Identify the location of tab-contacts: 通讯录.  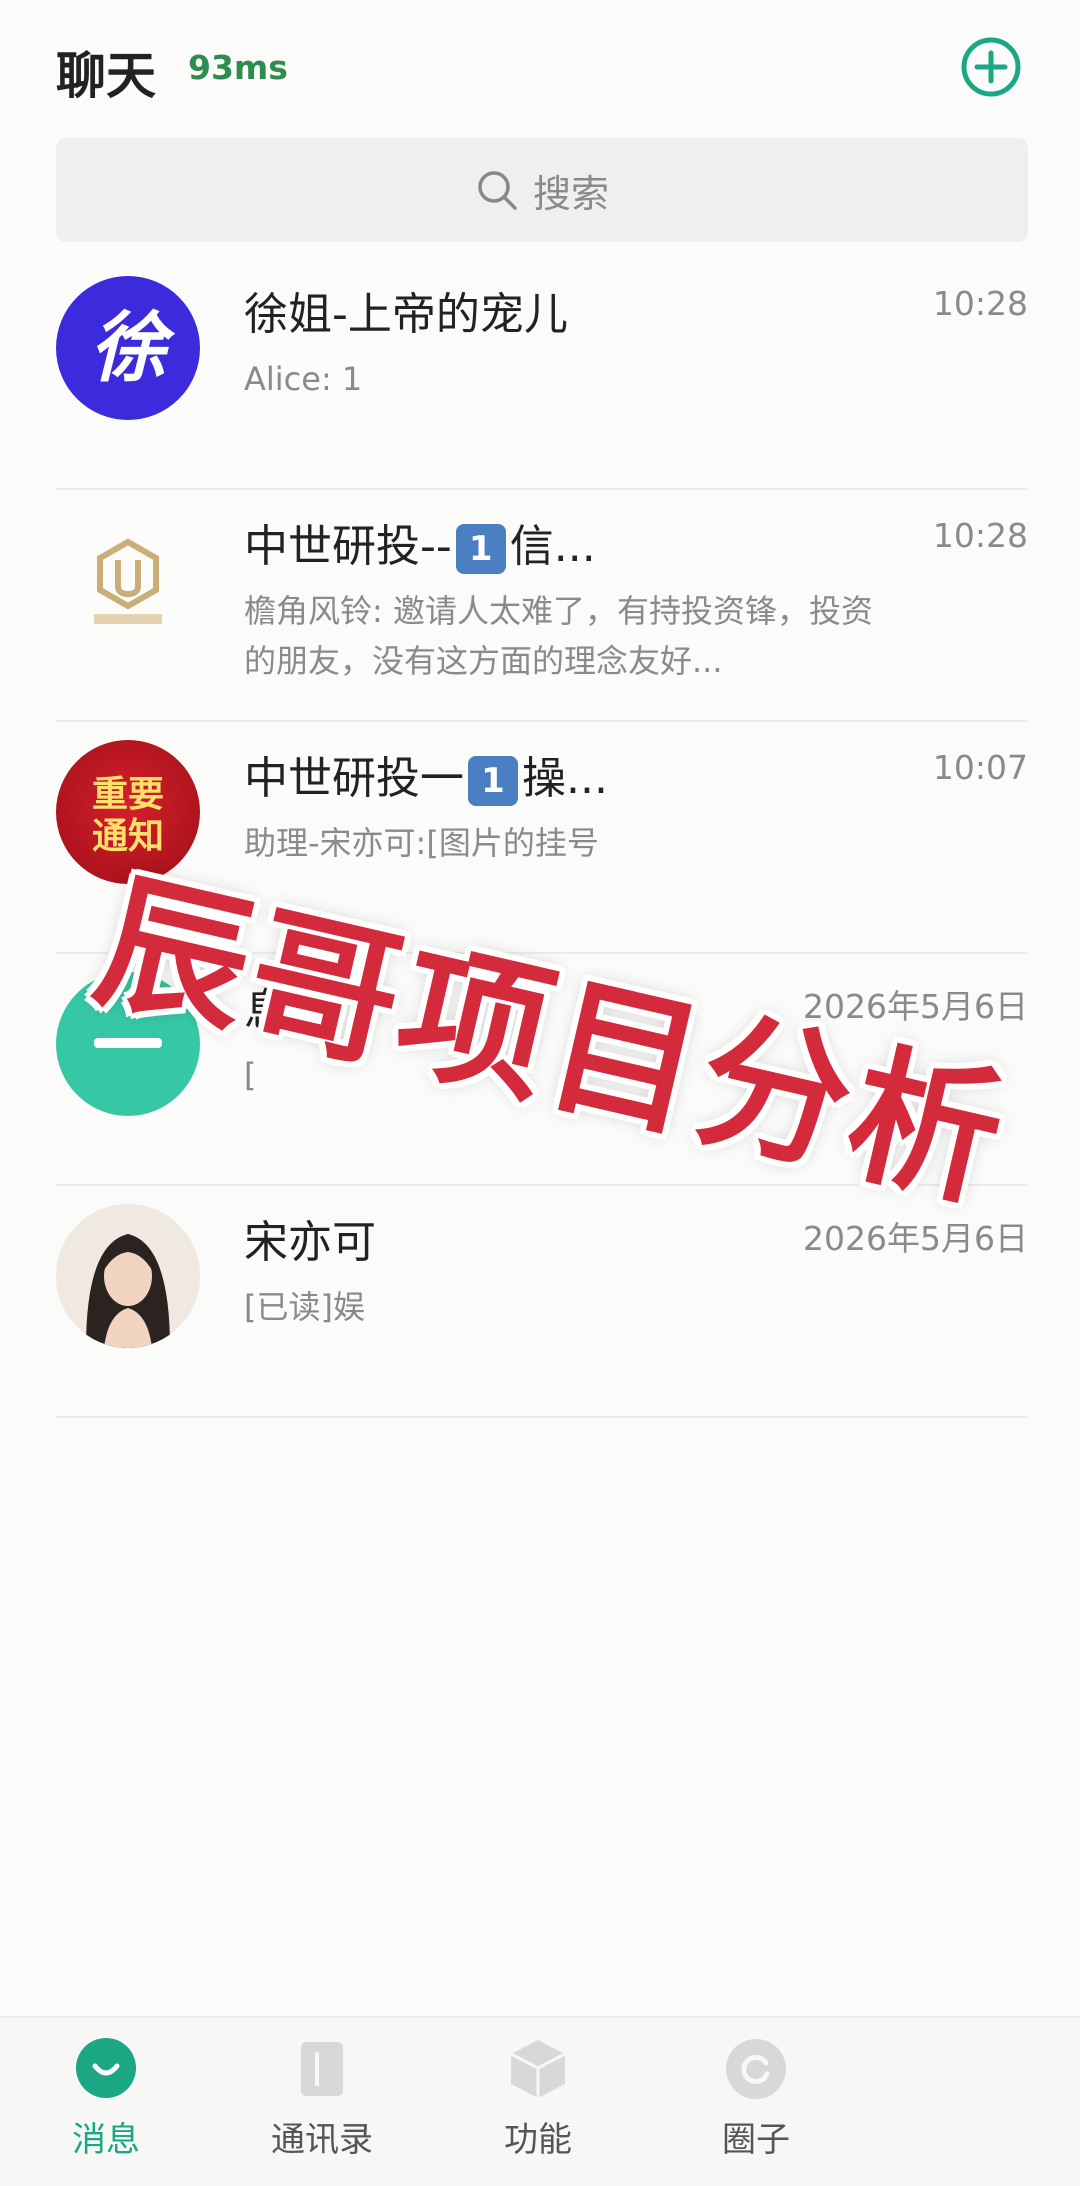
(322, 2098).